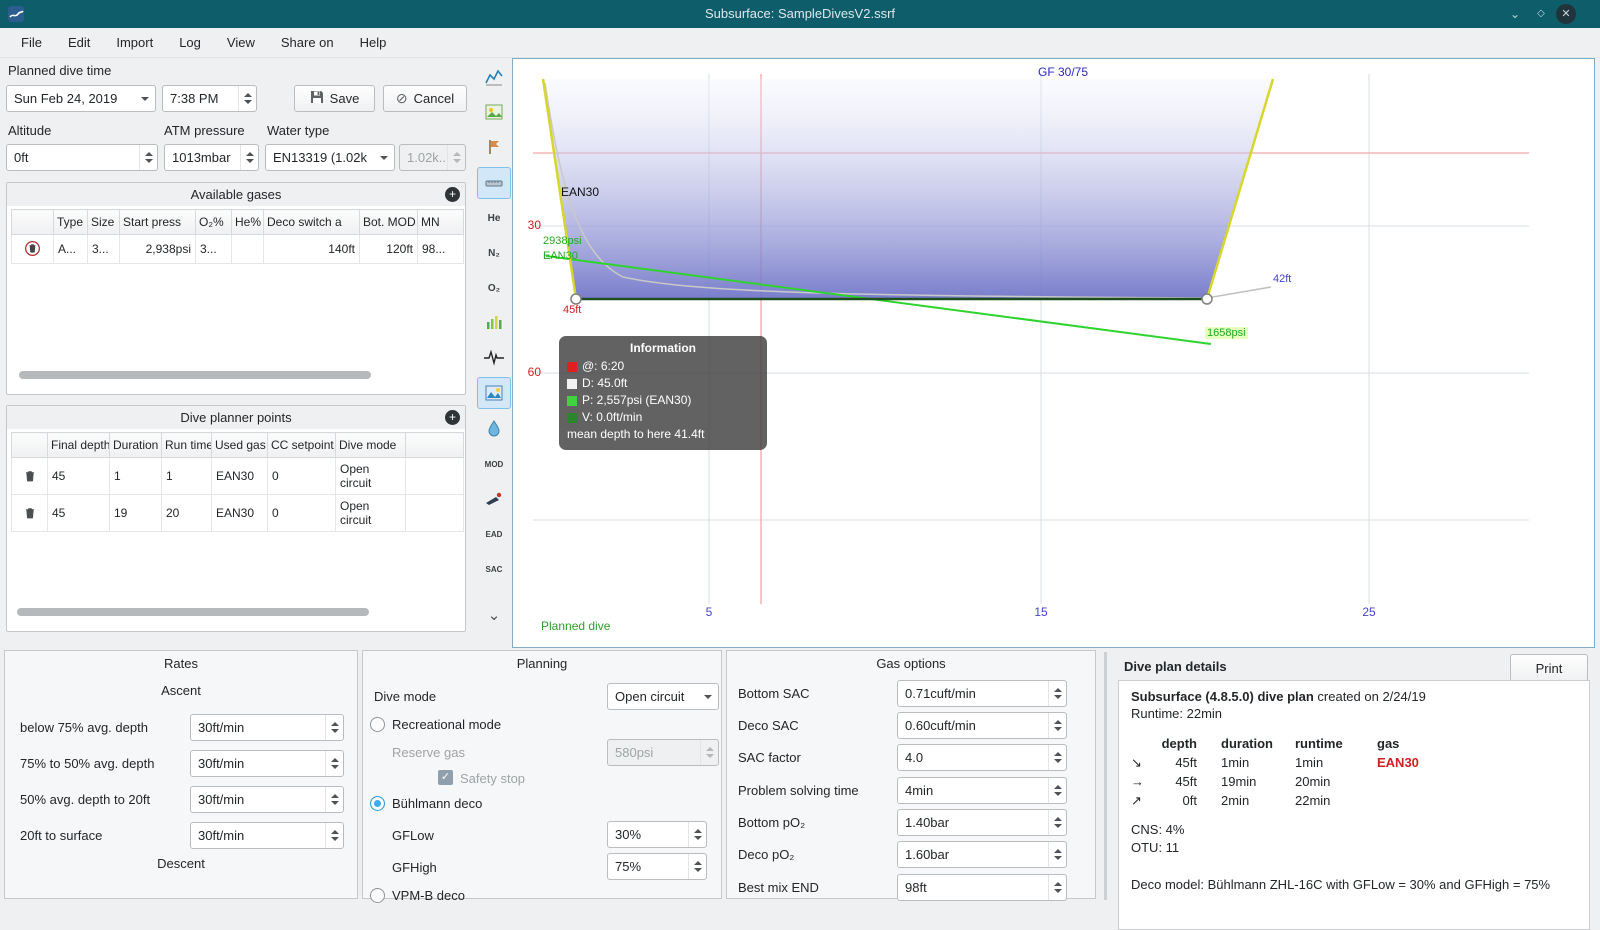  I want to click on waypoint-handle, so click(576, 299).